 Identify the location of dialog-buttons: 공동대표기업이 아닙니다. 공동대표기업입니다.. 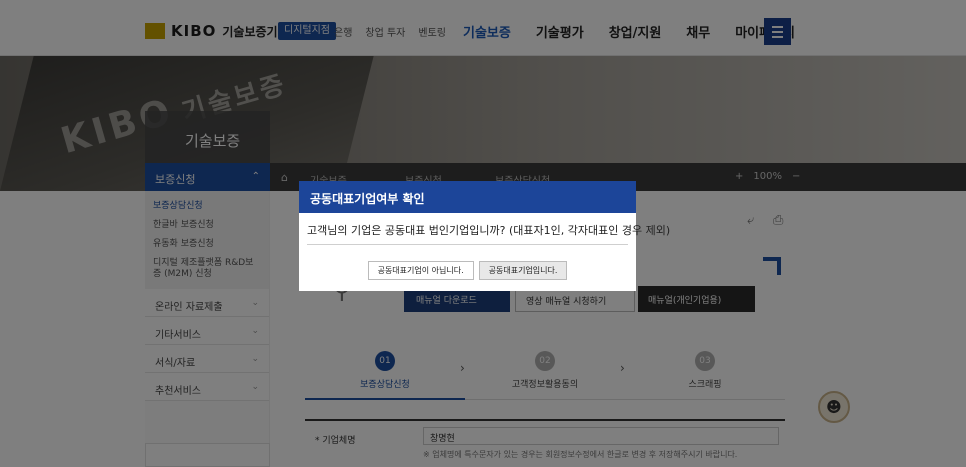
(467, 270).